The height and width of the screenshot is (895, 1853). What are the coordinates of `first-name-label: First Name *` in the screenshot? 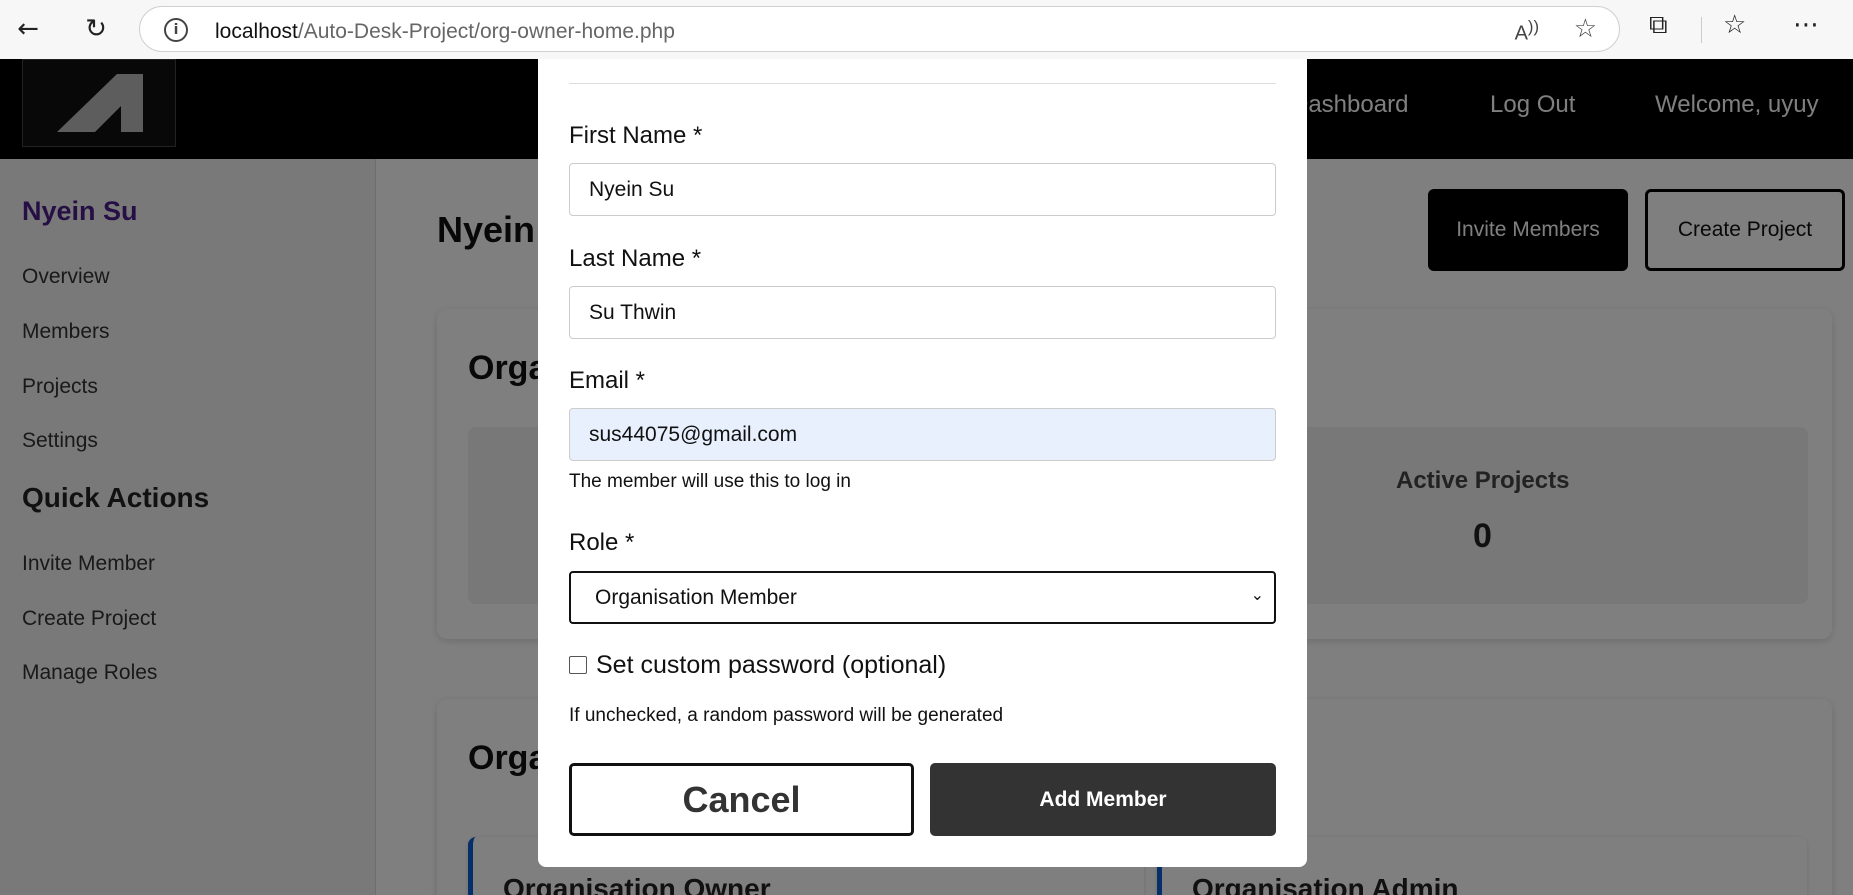 It's located at (636, 135).